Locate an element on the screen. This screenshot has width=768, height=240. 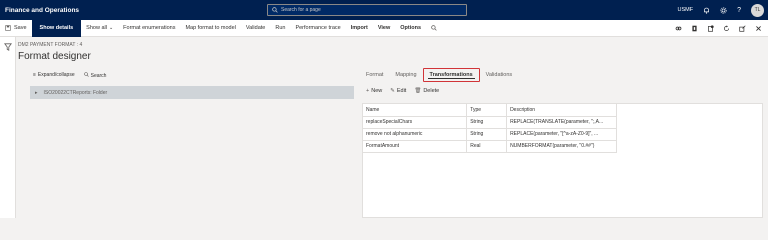
save-label: Save is located at coordinates (20, 28).